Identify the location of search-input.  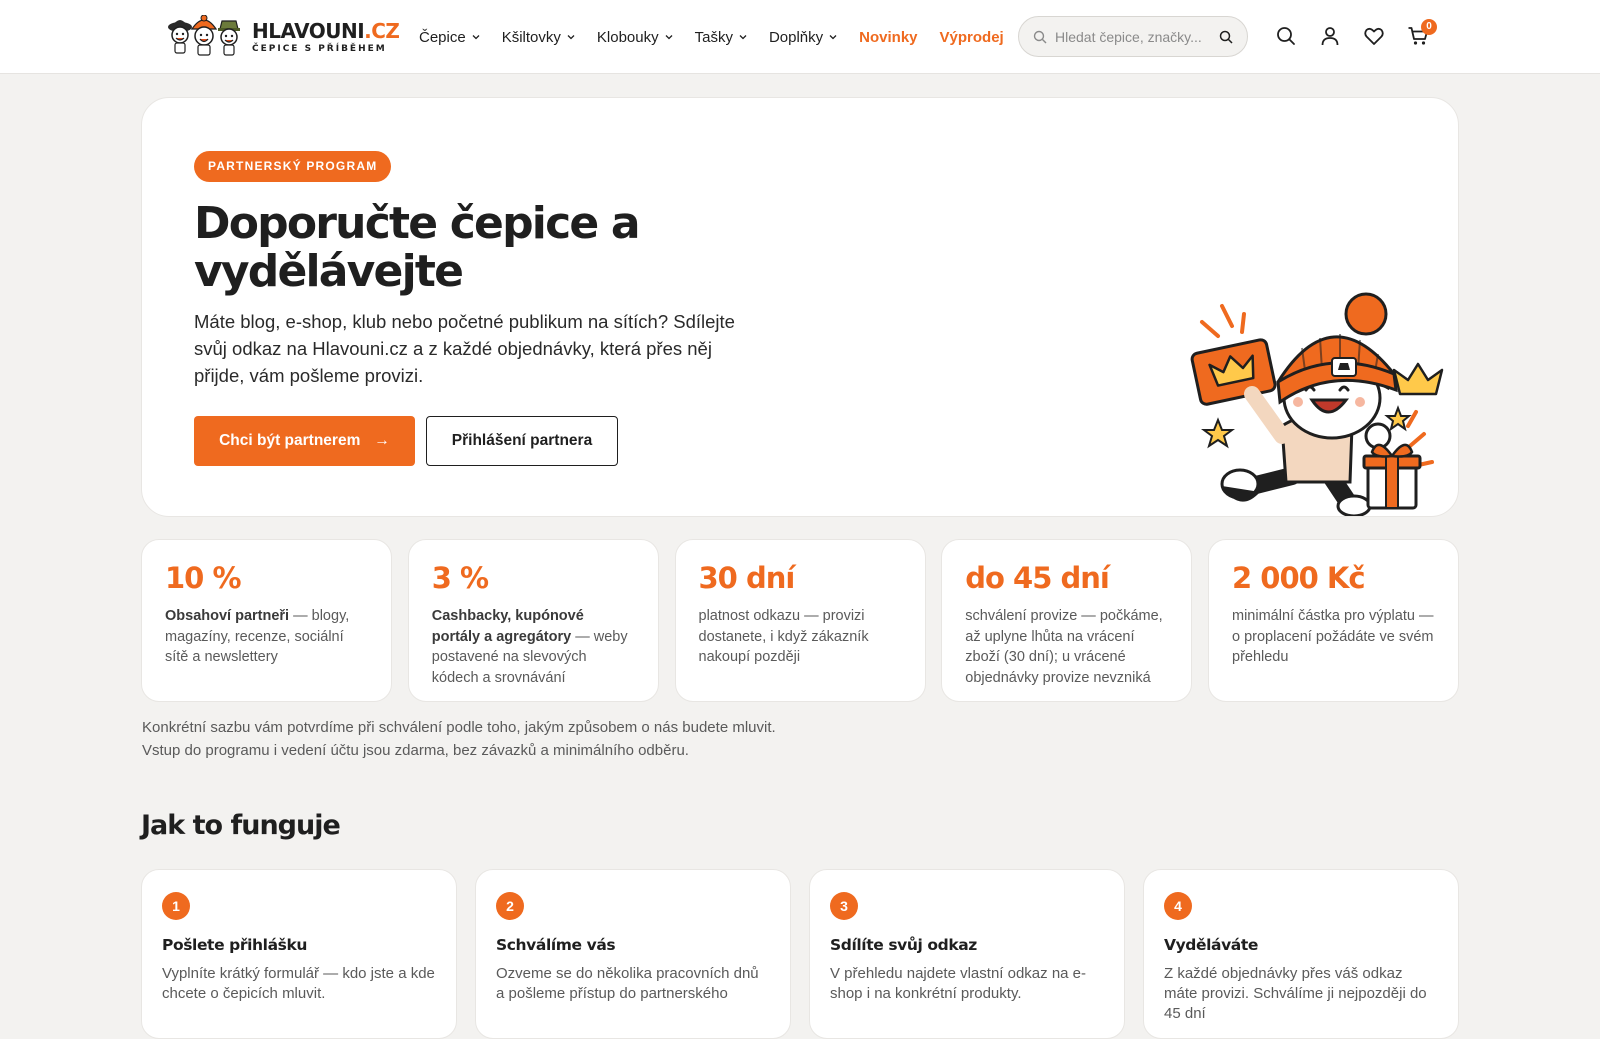
(1130, 36).